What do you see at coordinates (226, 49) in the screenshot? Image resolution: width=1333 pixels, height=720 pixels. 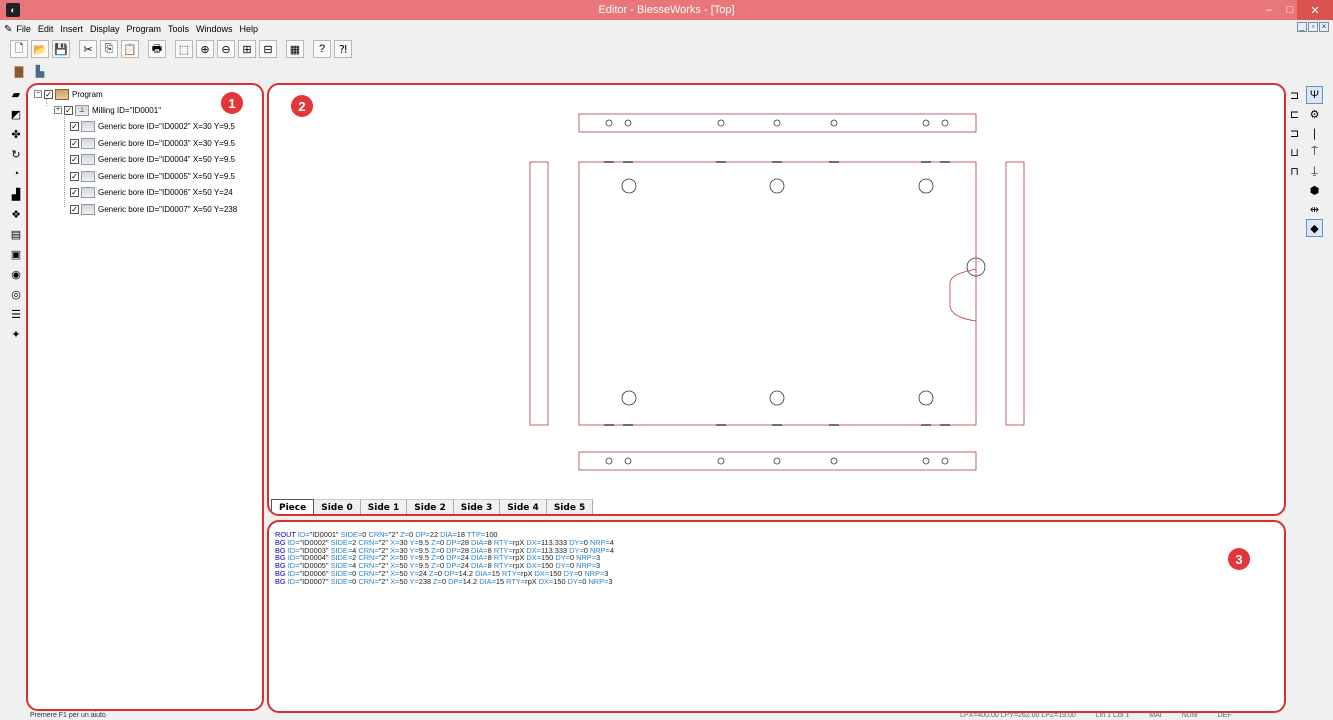 I see `zoom-out-icon: ⊖` at bounding box center [226, 49].